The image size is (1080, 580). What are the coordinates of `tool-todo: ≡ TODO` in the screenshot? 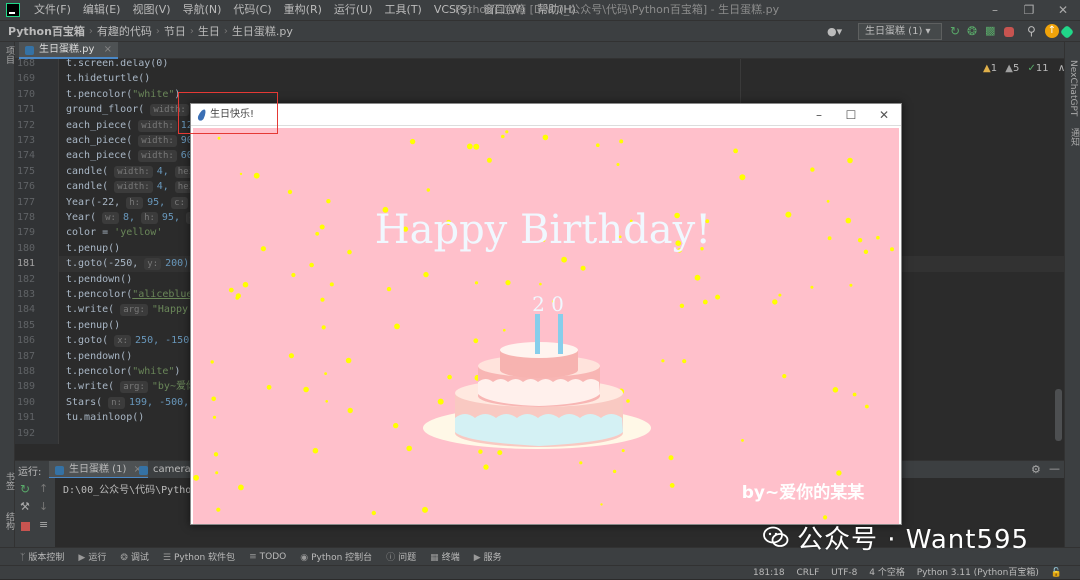 It's located at (267, 557).